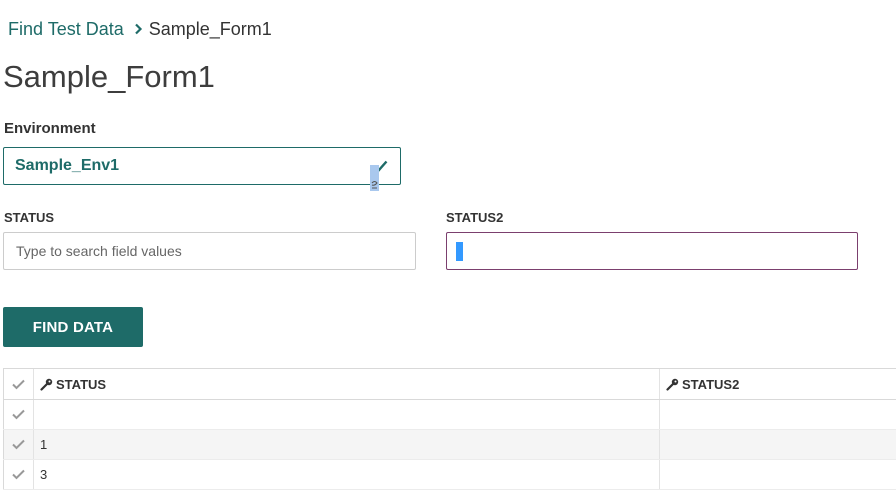  I want to click on table-row: 3, so click(449, 475).